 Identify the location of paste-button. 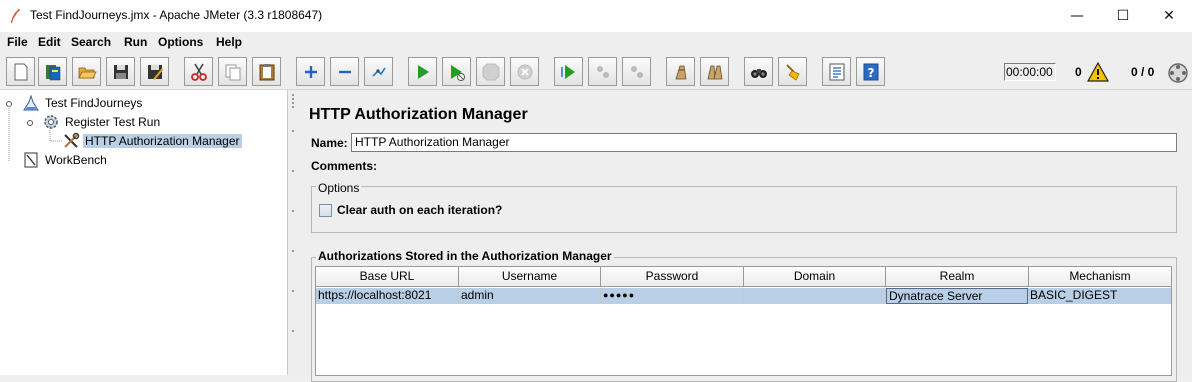
(266, 71).